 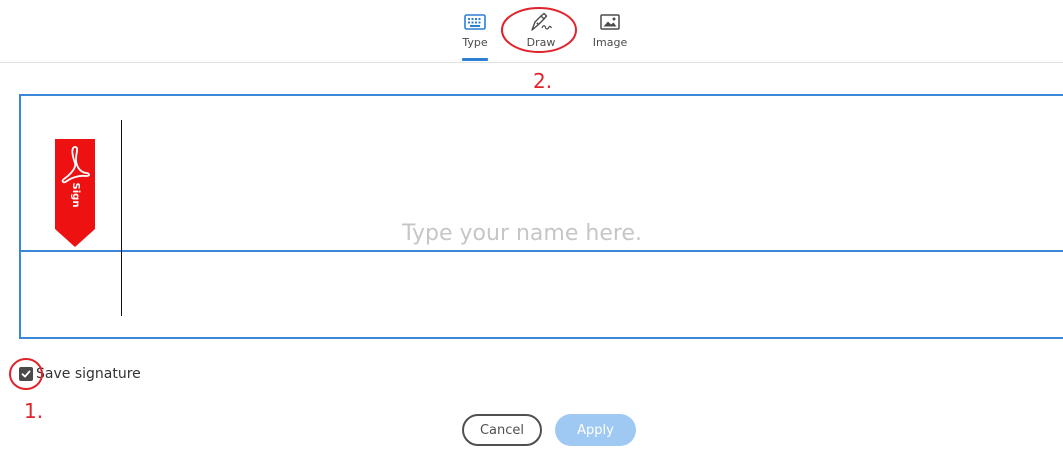 I want to click on pen-nib-icon, so click(x=541, y=22).